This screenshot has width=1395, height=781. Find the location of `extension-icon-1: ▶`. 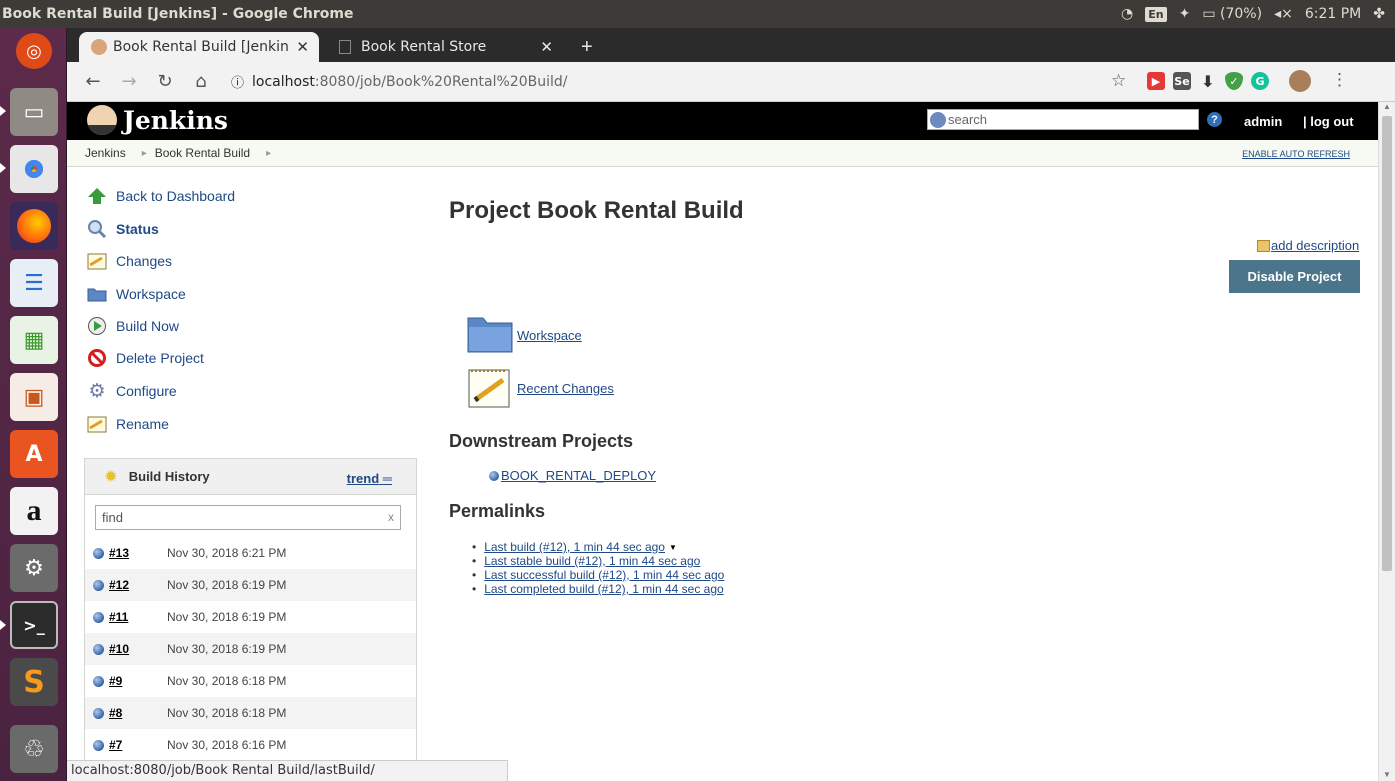

extension-icon-1: ▶ is located at coordinates (1156, 81).